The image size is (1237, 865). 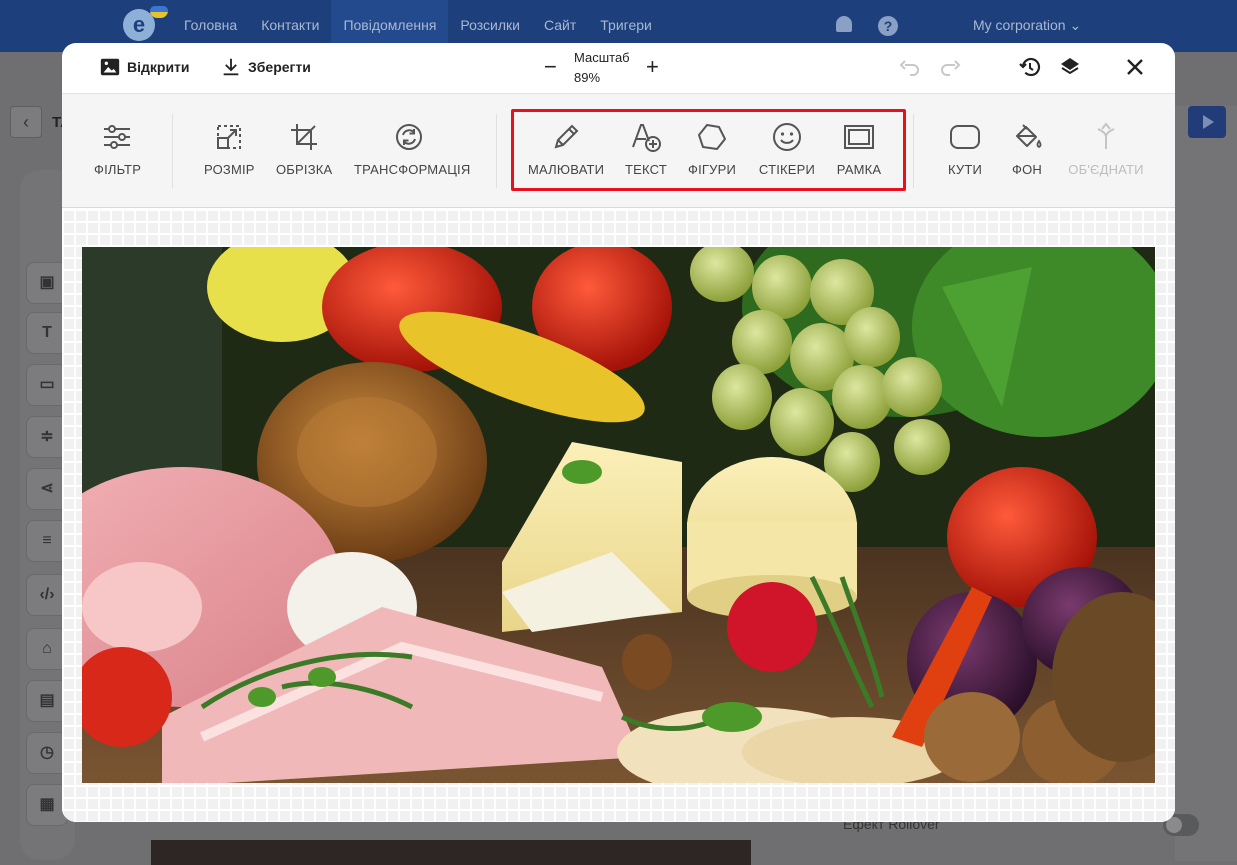 I want to click on tool-resize-label: РОЗМІР, so click(x=229, y=169).